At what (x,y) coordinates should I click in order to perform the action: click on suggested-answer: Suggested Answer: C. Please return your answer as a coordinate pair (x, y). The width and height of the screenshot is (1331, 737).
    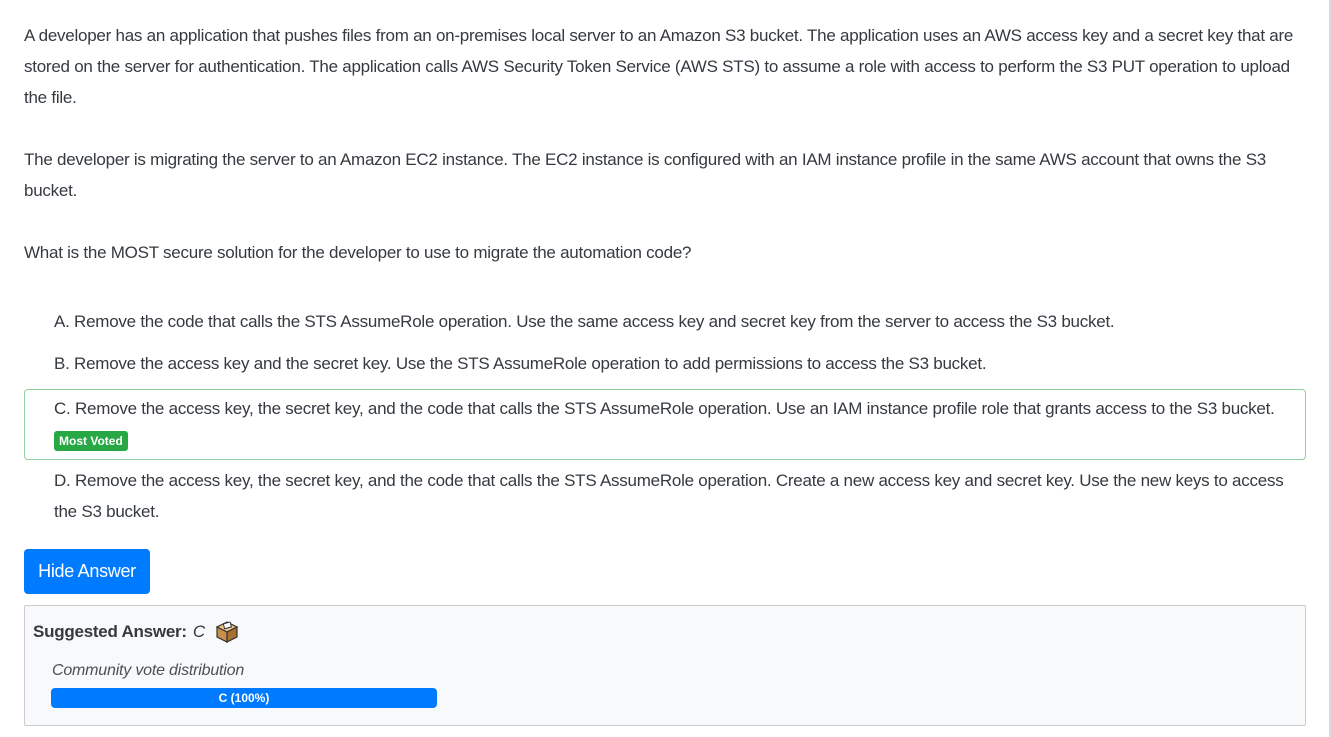
    Looking at the image, I should click on (136, 632).